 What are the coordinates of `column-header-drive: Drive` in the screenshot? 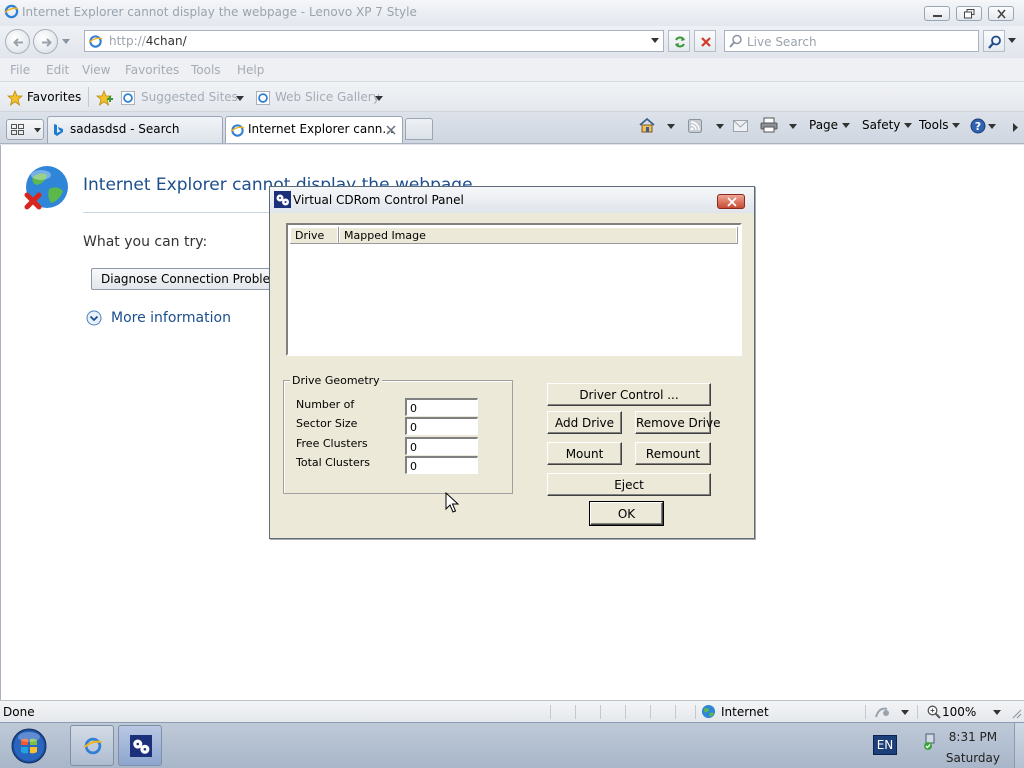 It's located at (314, 235).